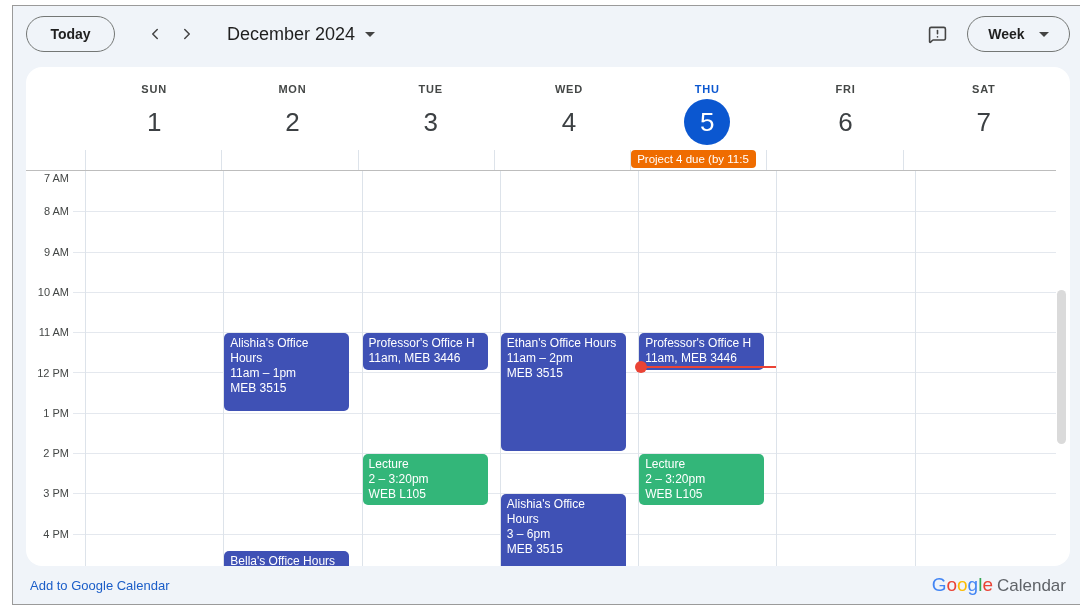  What do you see at coordinates (287, 558) in the screenshot?
I see `event-card: Bella's Office Hours` at bounding box center [287, 558].